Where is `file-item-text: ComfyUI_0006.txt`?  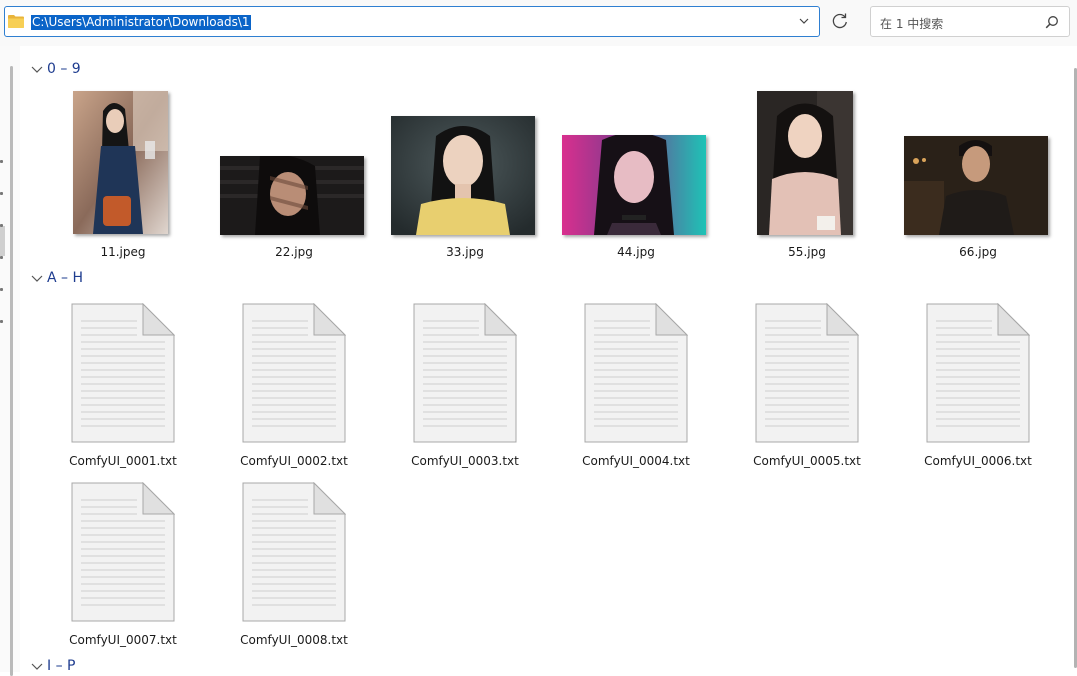 file-item-text: ComfyUI_0006.txt is located at coordinates (978, 388).